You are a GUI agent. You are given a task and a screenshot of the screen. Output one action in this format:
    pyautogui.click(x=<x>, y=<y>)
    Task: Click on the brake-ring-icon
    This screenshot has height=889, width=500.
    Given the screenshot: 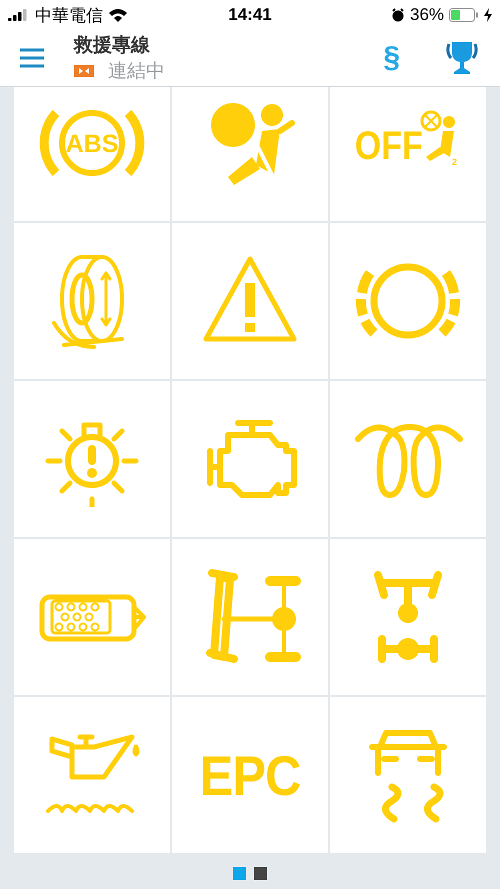 What is the action you would take?
    pyautogui.click(x=92, y=143)
    